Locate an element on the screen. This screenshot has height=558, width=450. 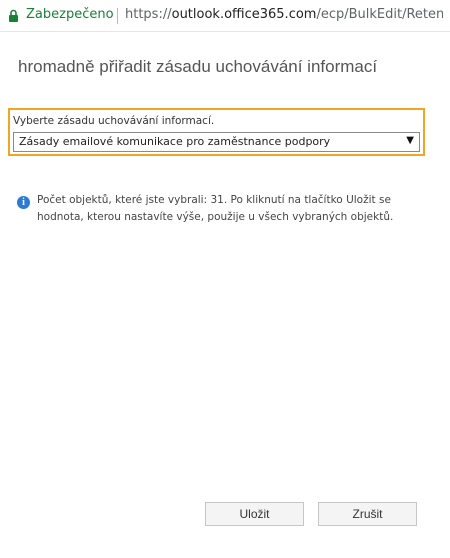
url-scheme: https:// is located at coordinates (148, 14).